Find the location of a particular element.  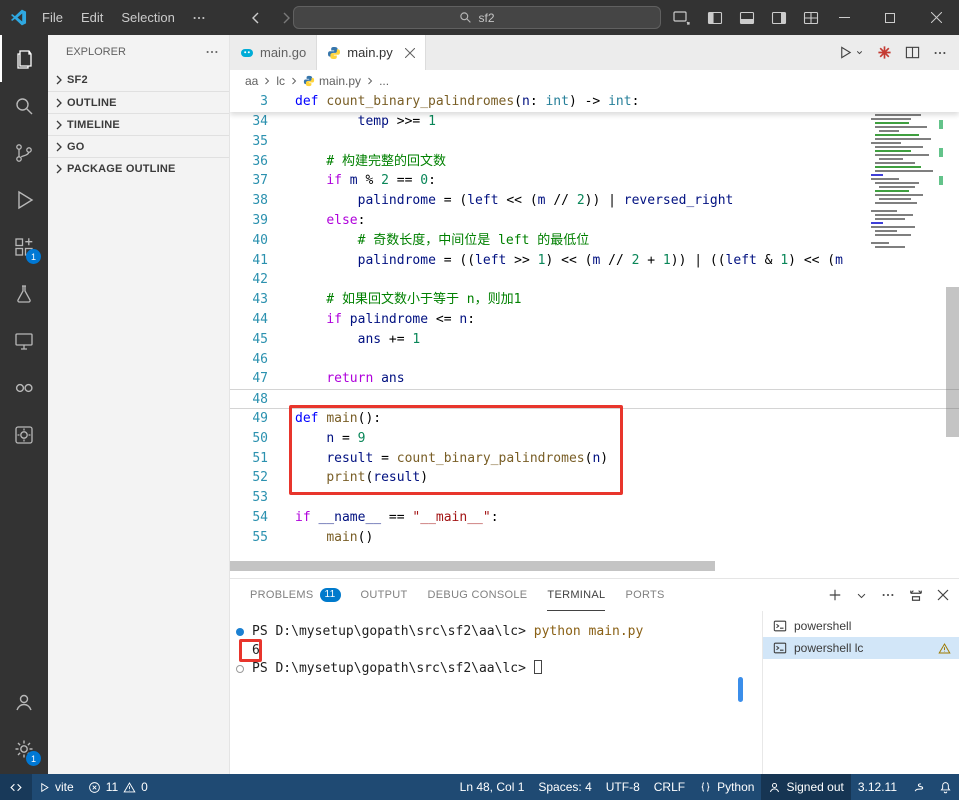

code-line-48: 48 is located at coordinates (594, 399).